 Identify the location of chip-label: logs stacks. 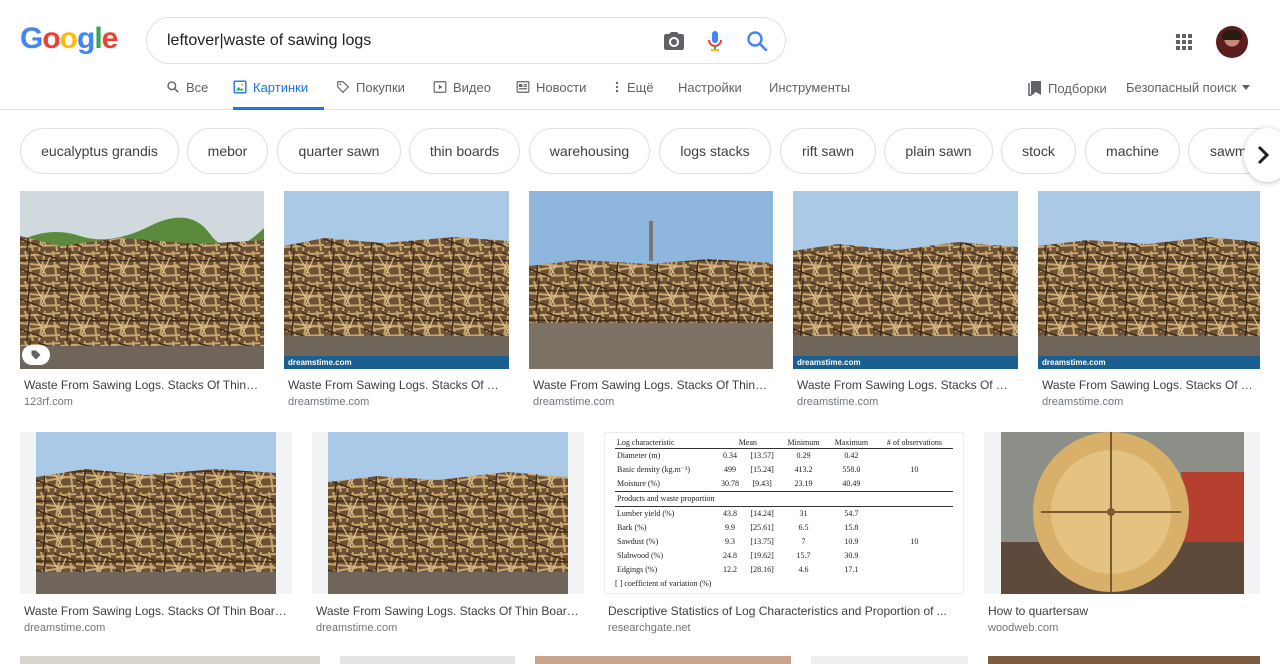
(715, 151).